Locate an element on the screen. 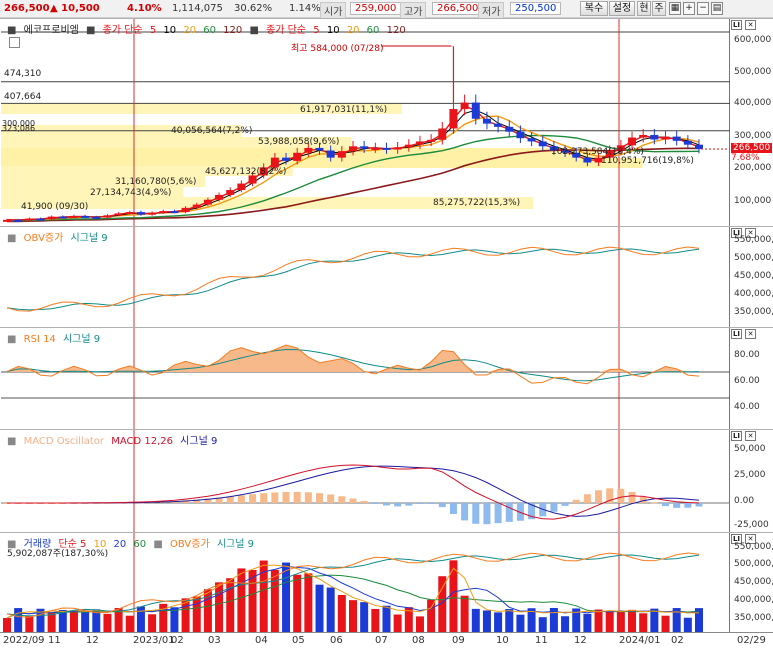 The width and height of the screenshot is (773, 650). checkbox-icon is located at coordinates (14, 42).